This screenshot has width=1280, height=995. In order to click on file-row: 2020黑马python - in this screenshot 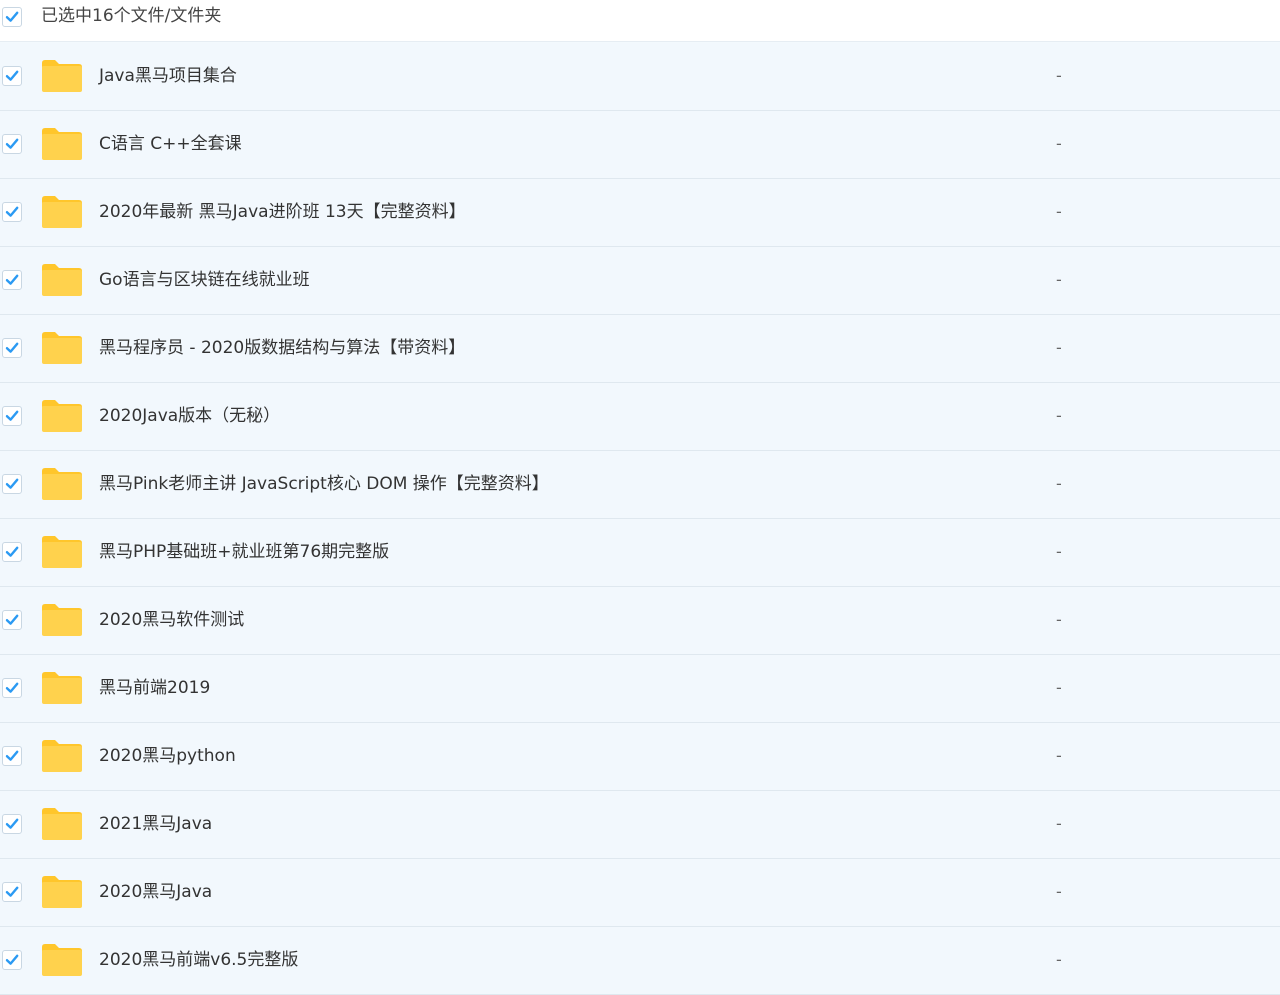, I will do `click(640, 757)`.